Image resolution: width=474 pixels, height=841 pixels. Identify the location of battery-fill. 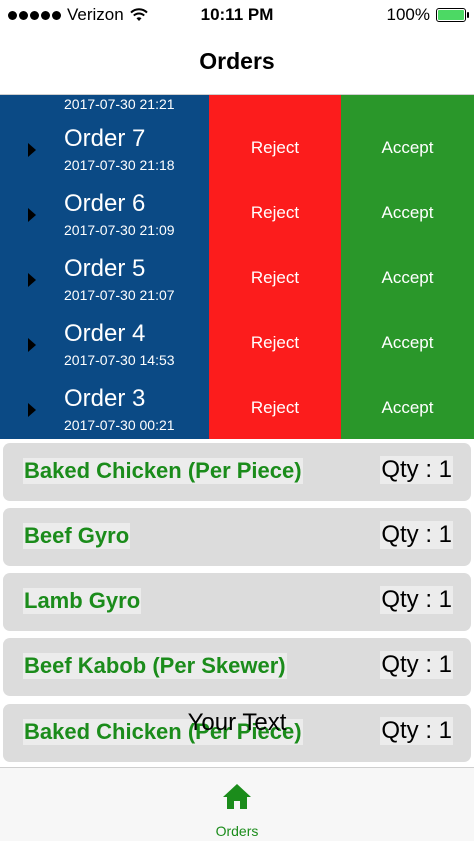
(451, 15).